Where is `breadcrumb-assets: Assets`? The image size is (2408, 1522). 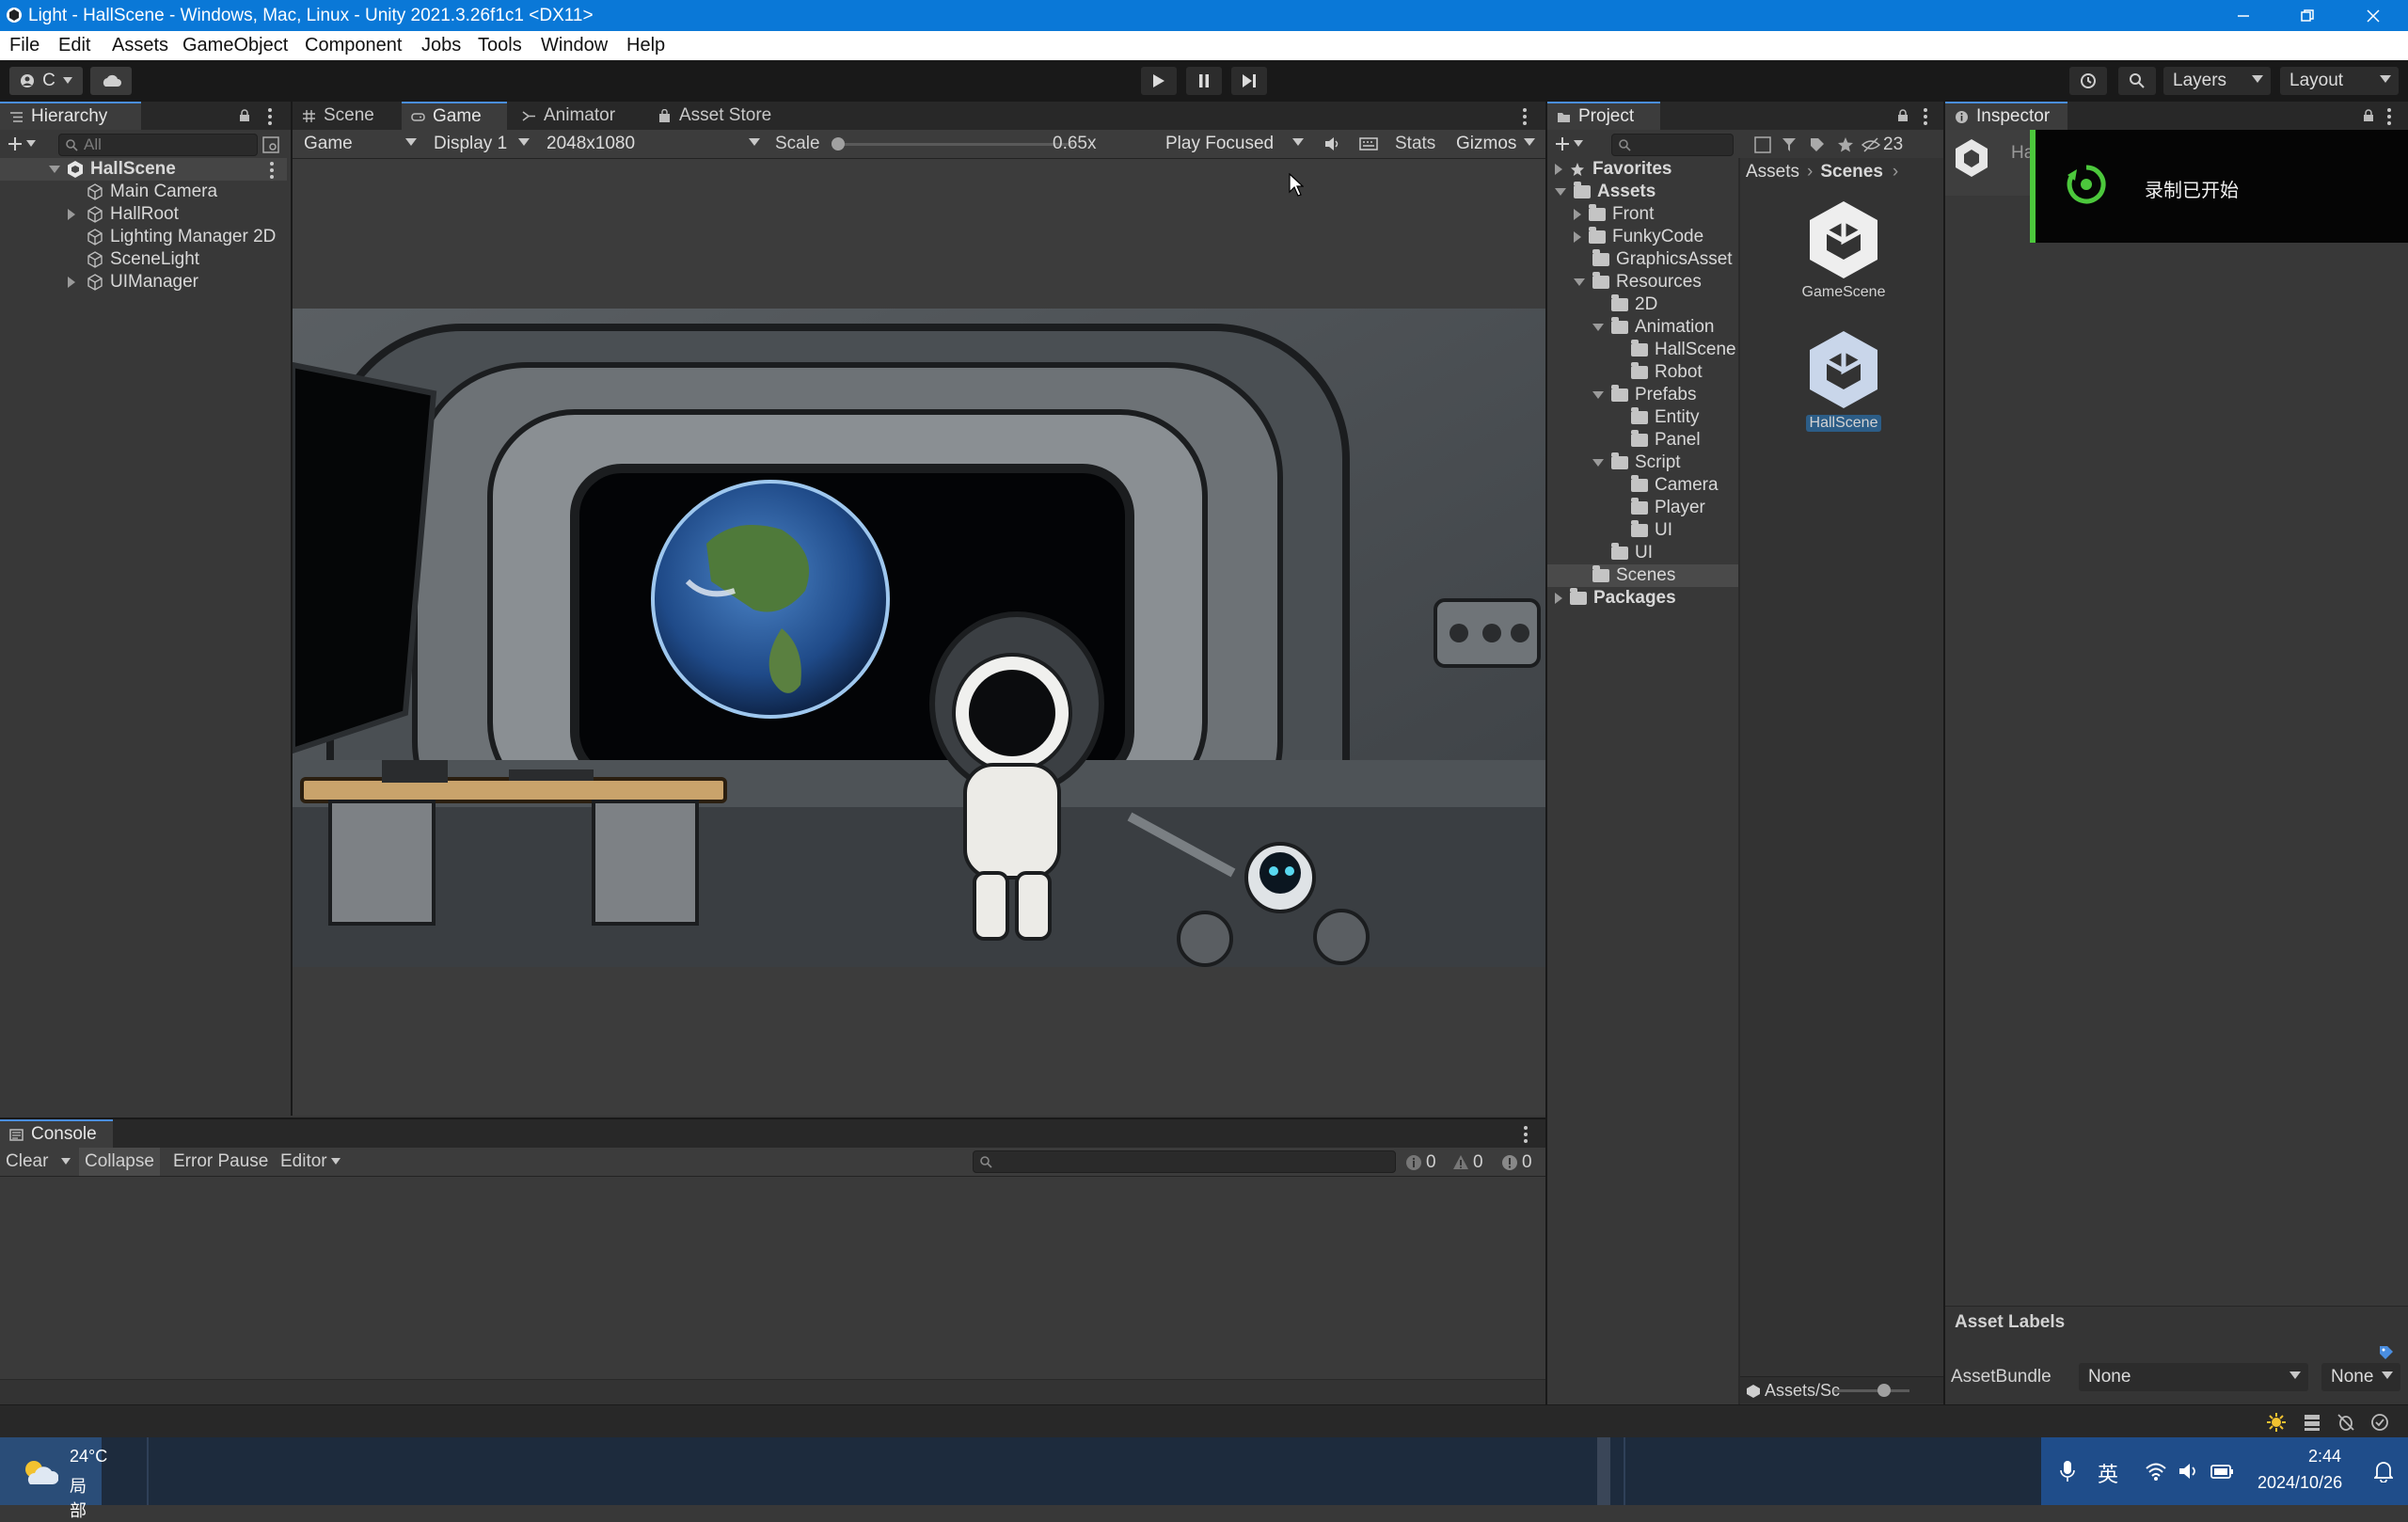 breadcrumb-assets: Assets is located at coordinates (1773, 172).